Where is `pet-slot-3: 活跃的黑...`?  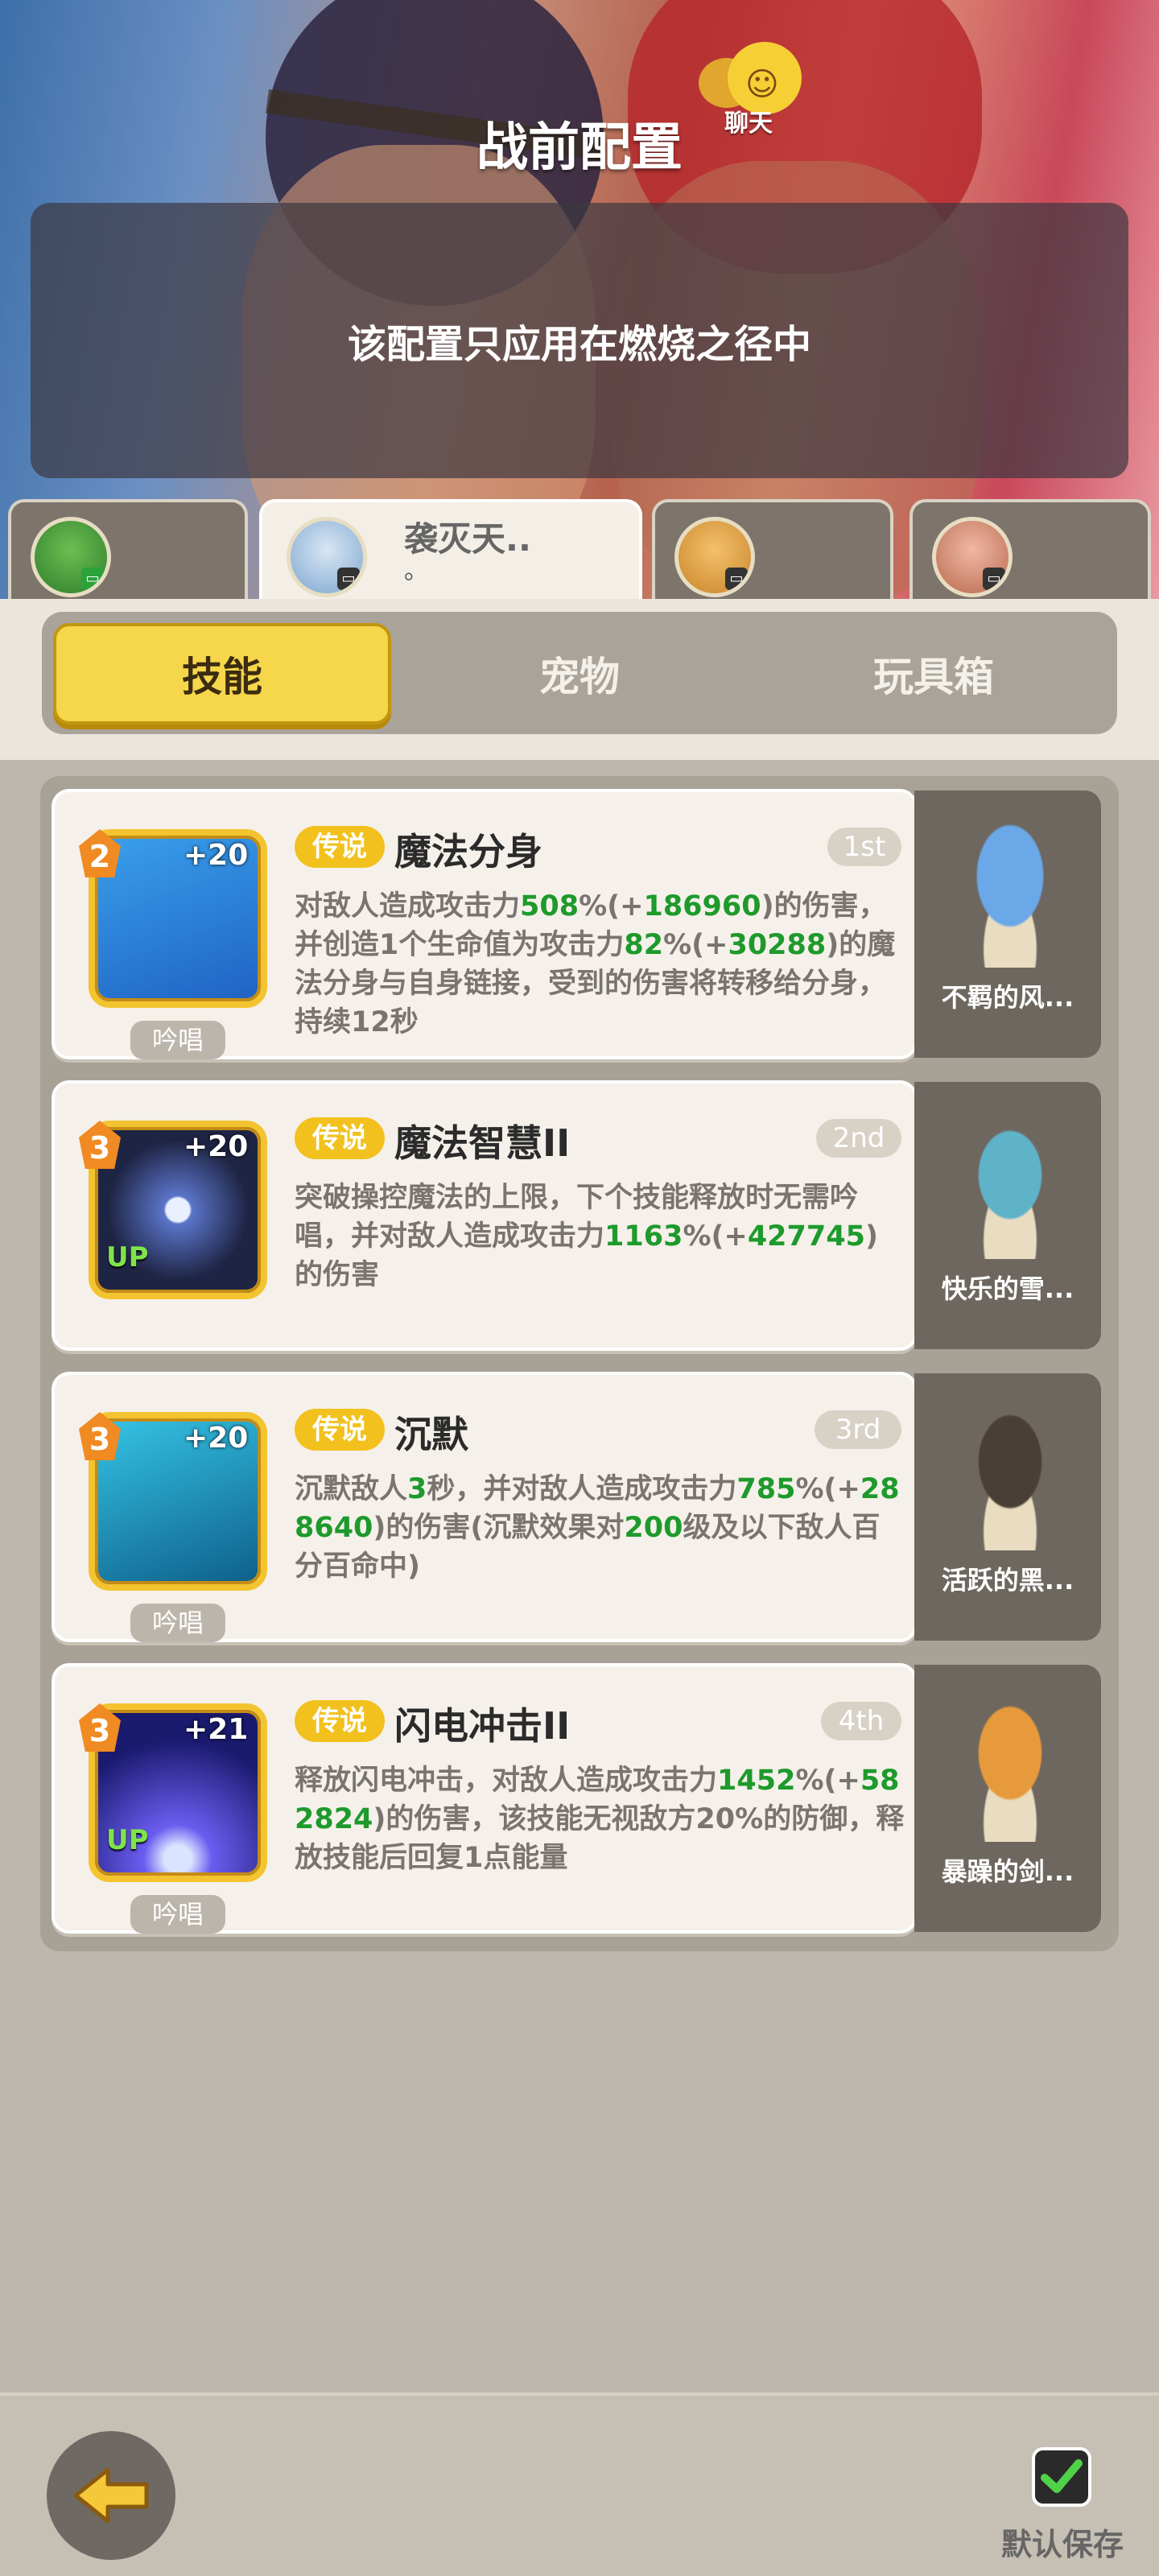 pet-slot-3: 活跃的黑... is located at coordinates (1007, 1507).